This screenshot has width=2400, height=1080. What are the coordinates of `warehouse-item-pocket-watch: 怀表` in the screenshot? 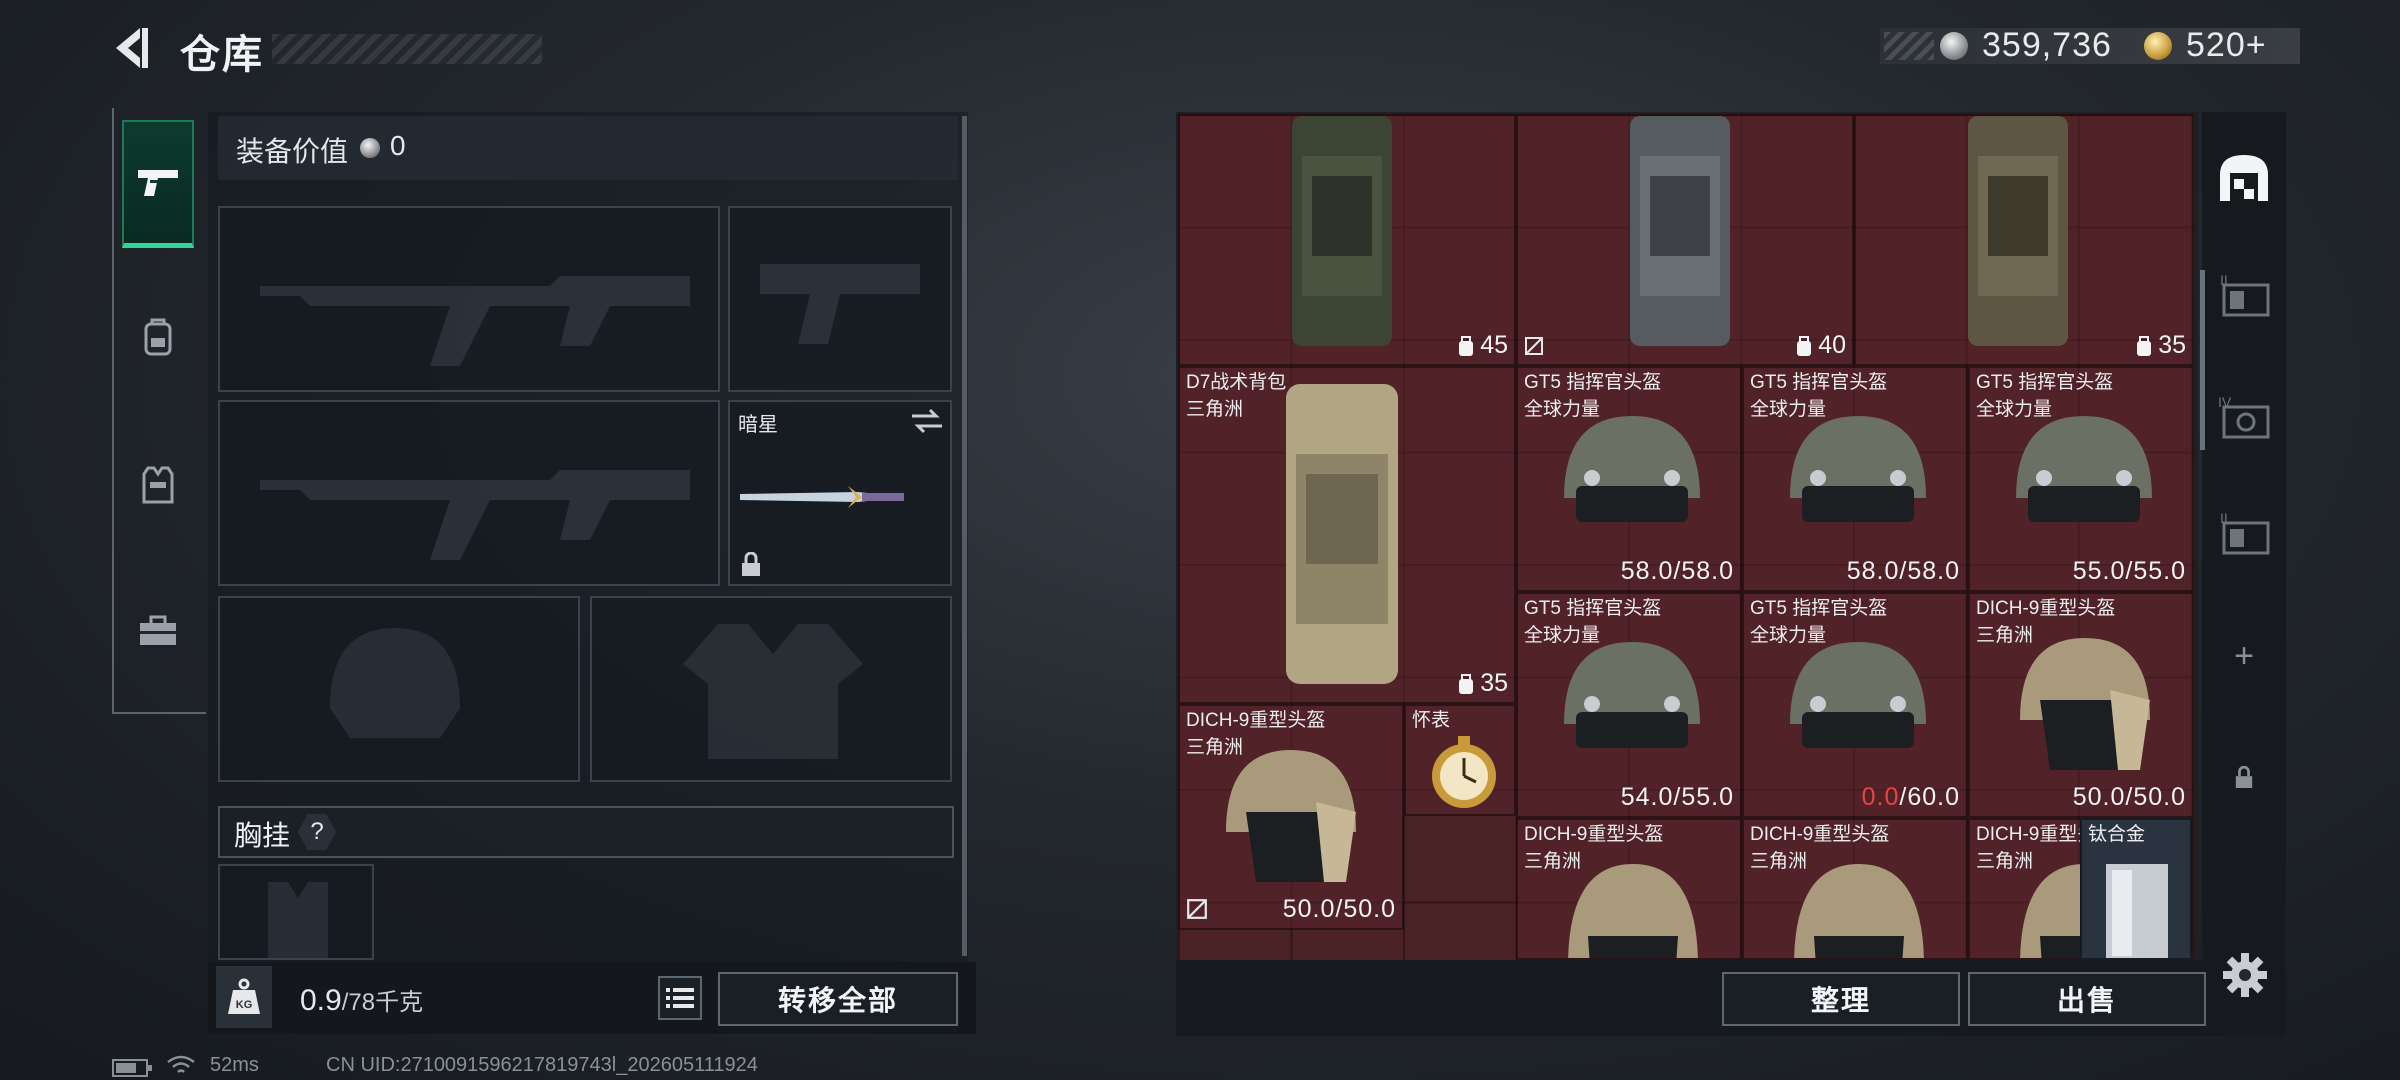 It's located at (1460, 760).